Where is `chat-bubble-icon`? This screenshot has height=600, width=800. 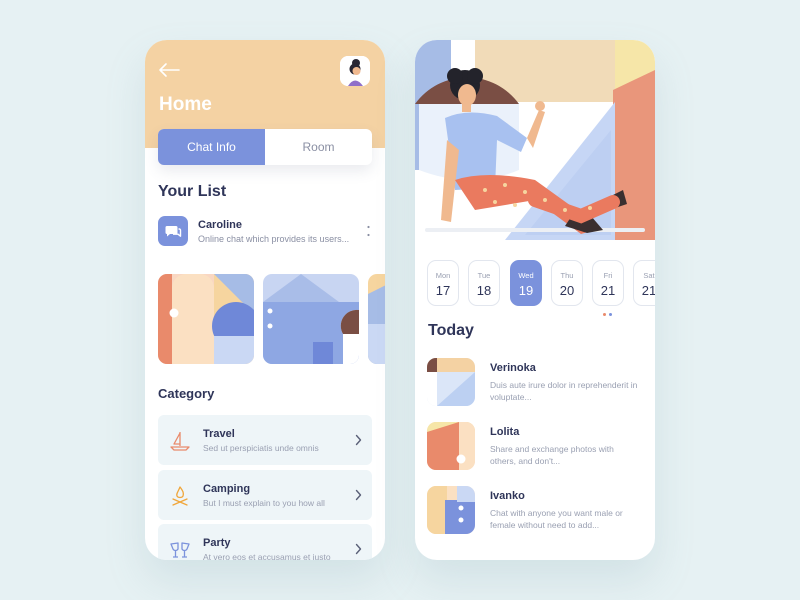
chat-bubble-icon is located at coordinates (173, 231).